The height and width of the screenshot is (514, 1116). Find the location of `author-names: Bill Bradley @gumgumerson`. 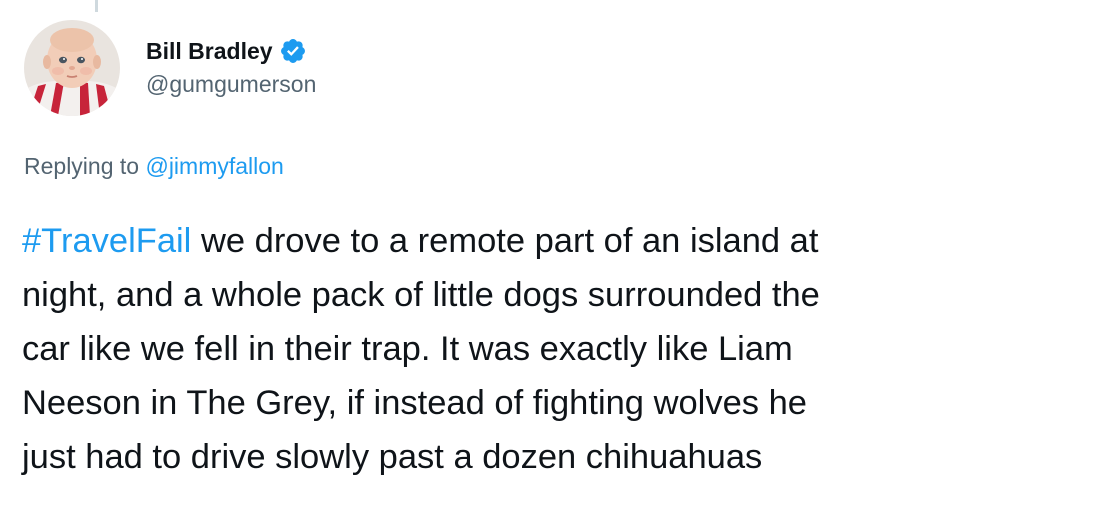

author-names: Bill Bradley @gumgumerson is located at coordinates (231, 68).